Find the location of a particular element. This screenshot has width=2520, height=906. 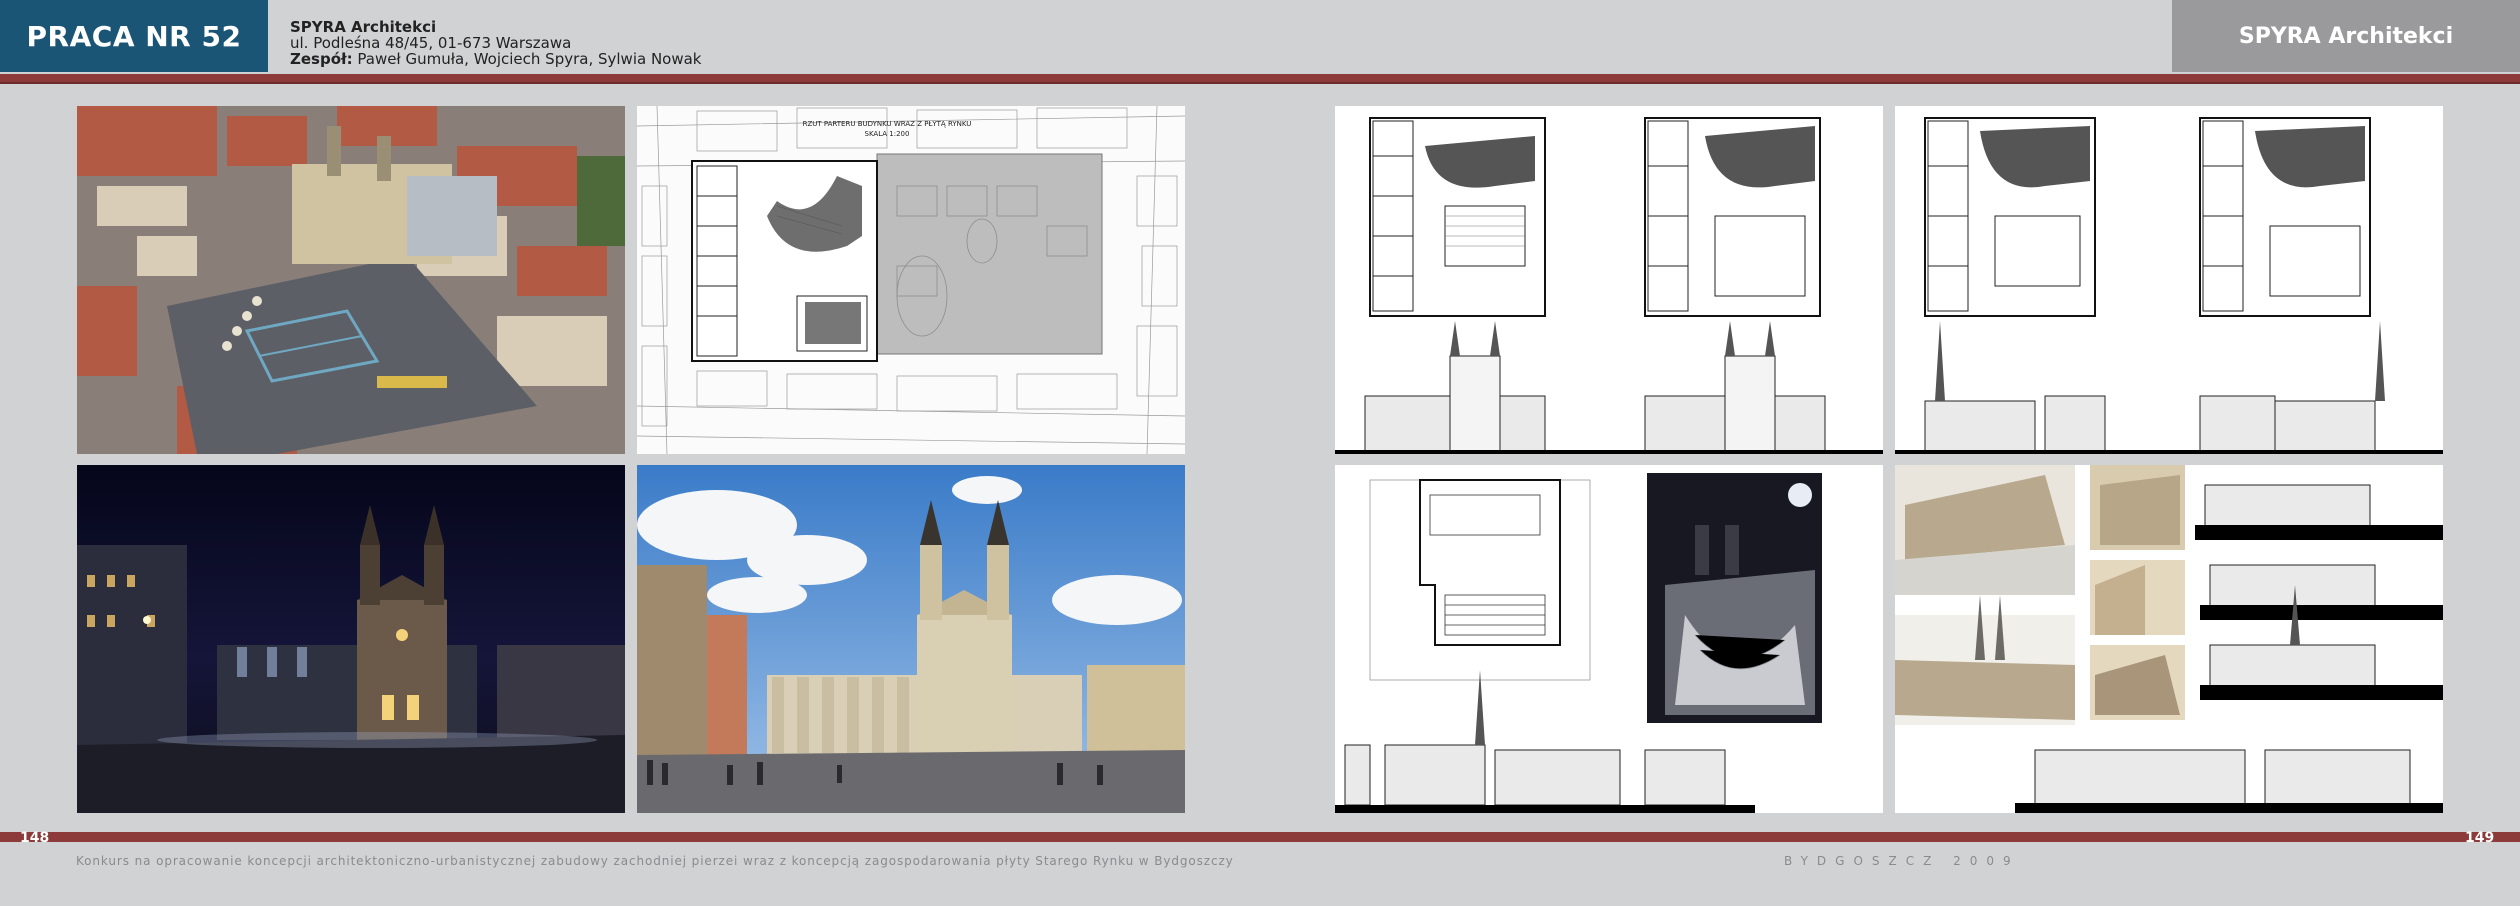

page-number-right: 149 is located at coordinates (2480, 838).